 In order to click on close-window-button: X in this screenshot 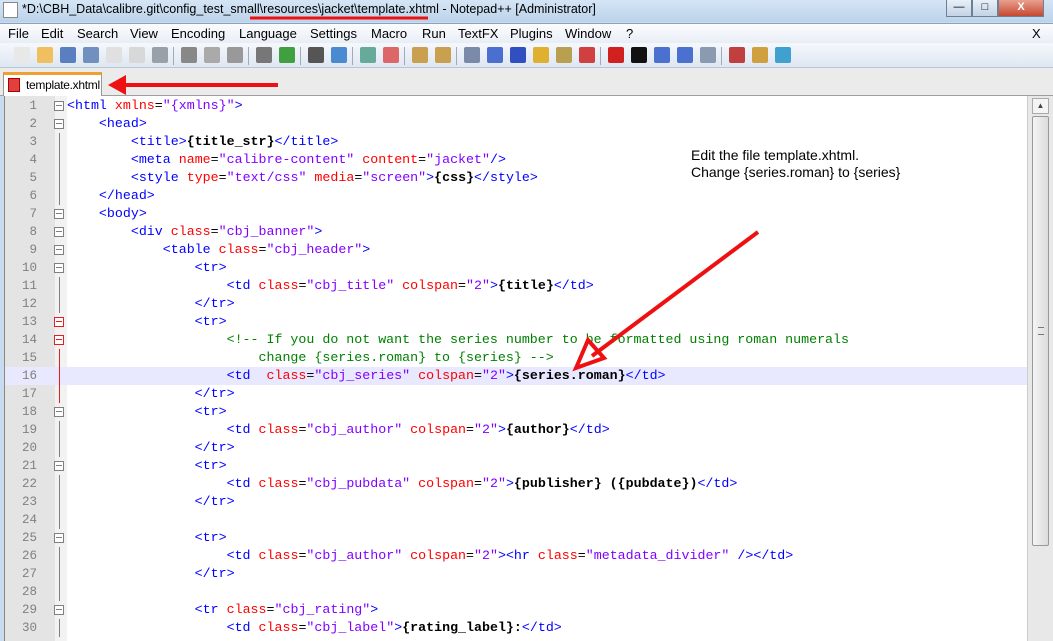, I will do `click(1021, 8)`.